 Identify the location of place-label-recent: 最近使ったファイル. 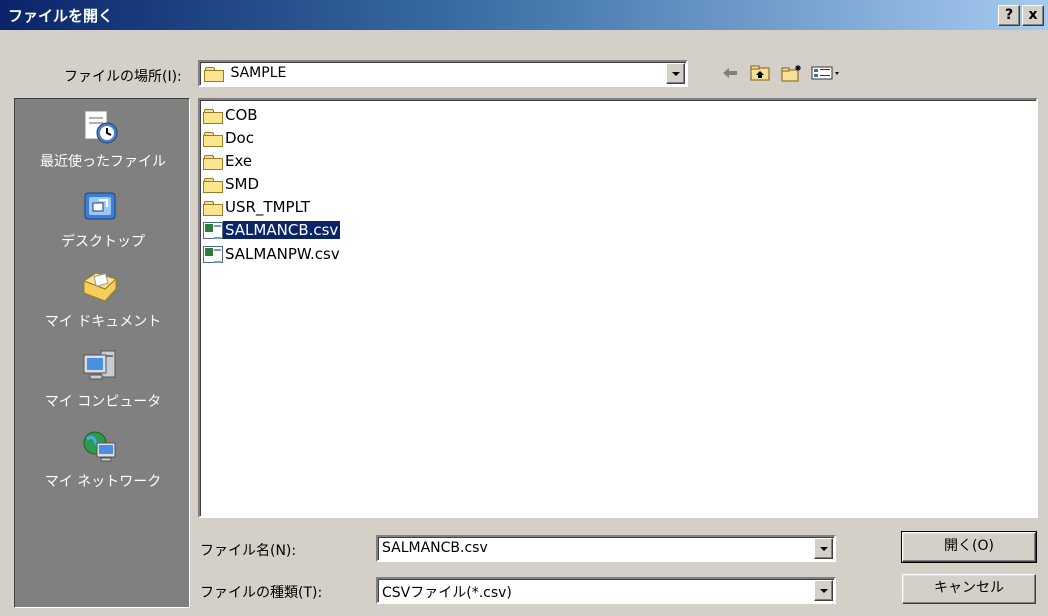
(103, 162).